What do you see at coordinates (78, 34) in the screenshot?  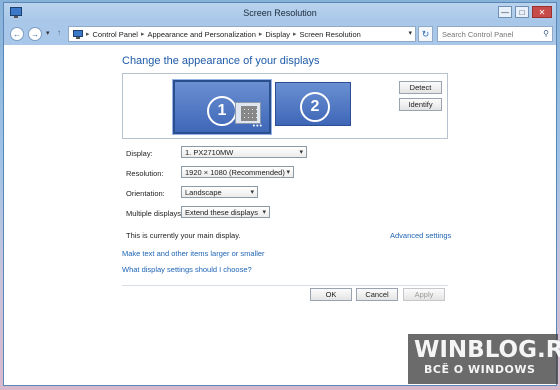 I see `control-panel-icon` at bounding box center [78, 34].